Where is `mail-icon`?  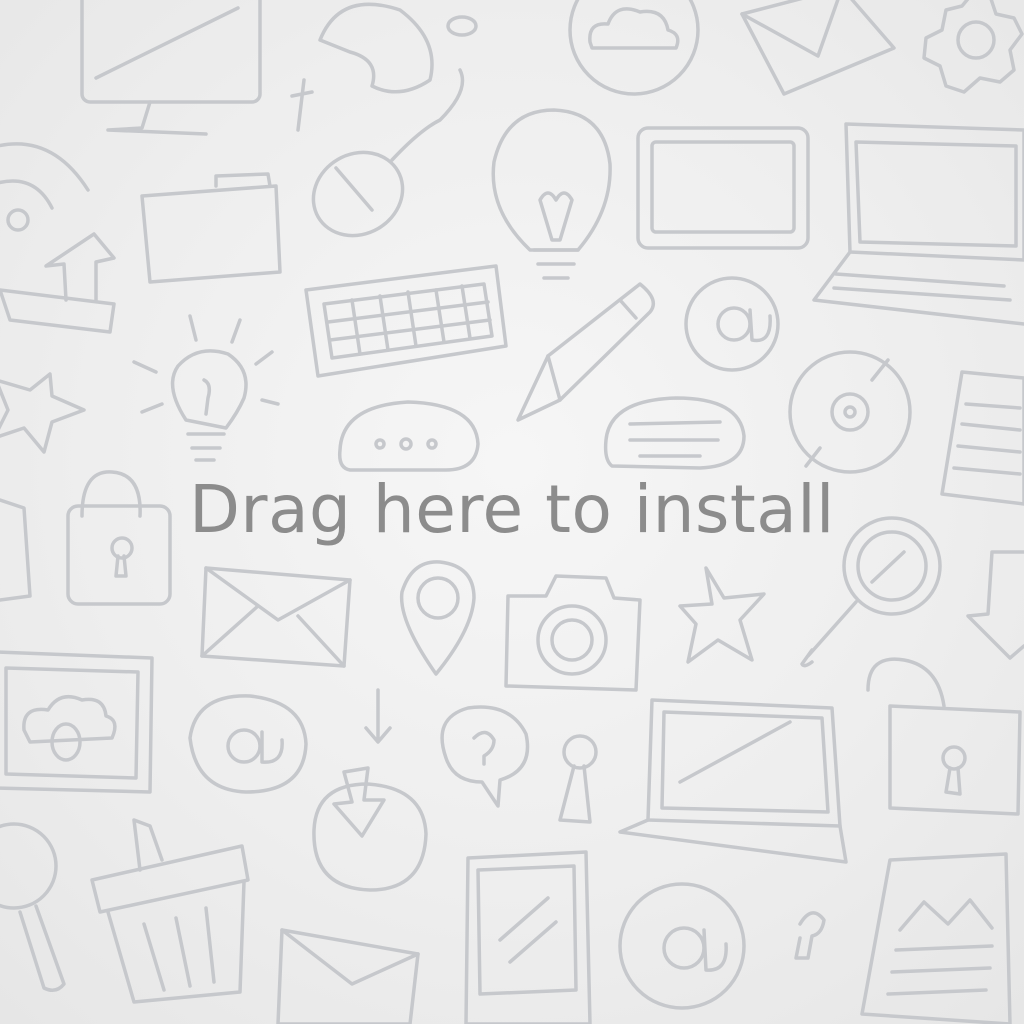 mail-icon is located at coordinates (276, 617).